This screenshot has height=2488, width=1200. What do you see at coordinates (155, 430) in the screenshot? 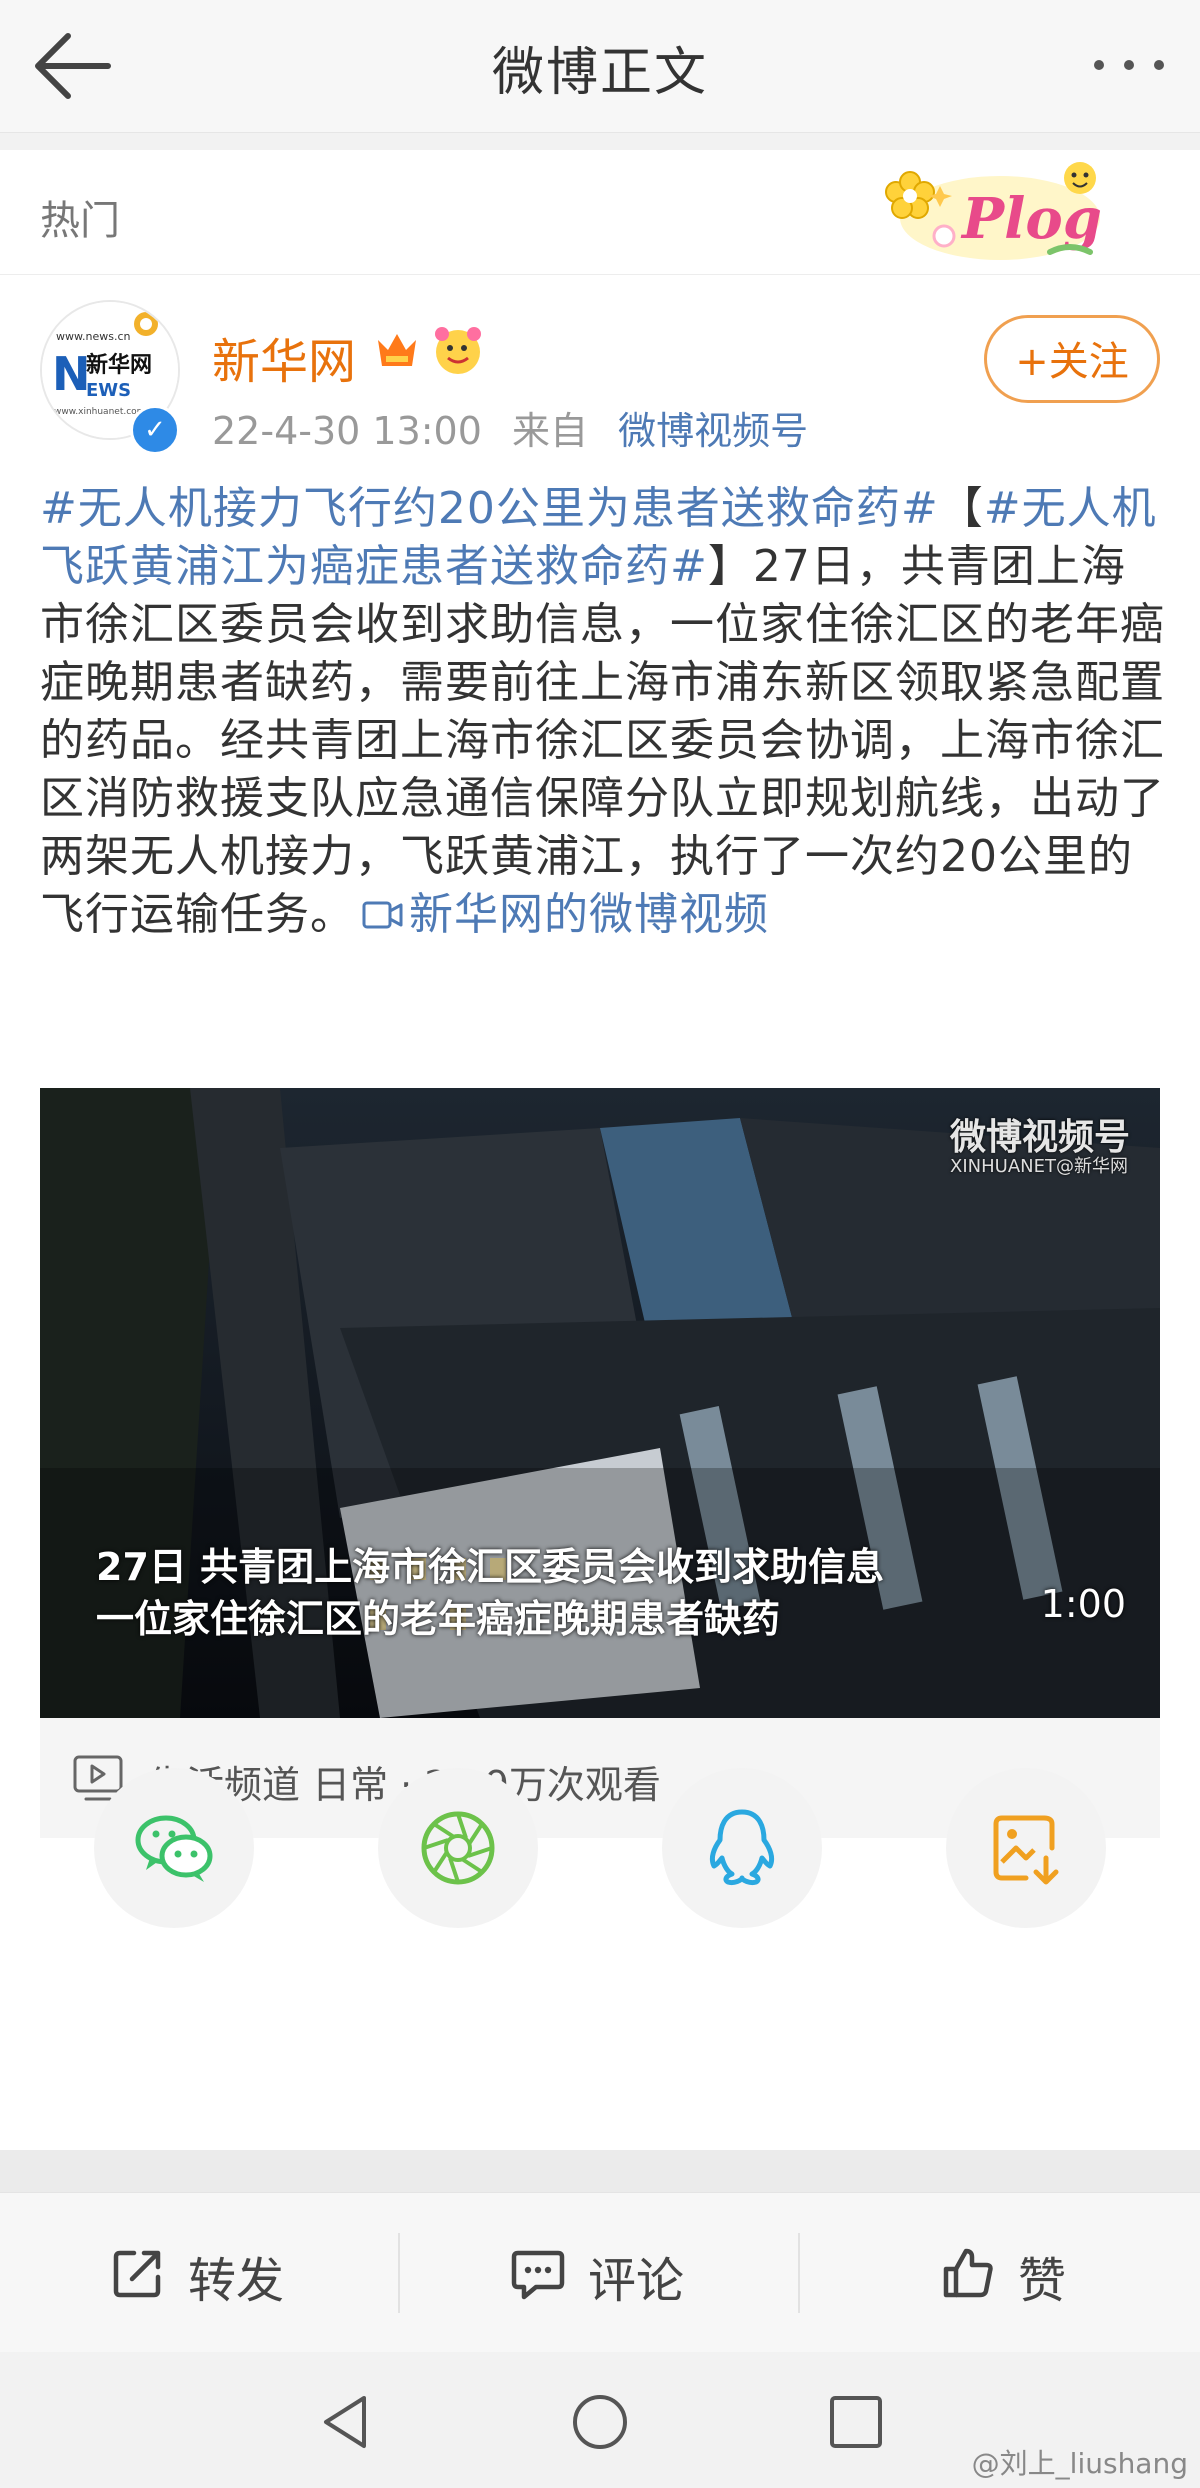
I see `verified-badge-icon: ✓` at bounding box center [155, 430].